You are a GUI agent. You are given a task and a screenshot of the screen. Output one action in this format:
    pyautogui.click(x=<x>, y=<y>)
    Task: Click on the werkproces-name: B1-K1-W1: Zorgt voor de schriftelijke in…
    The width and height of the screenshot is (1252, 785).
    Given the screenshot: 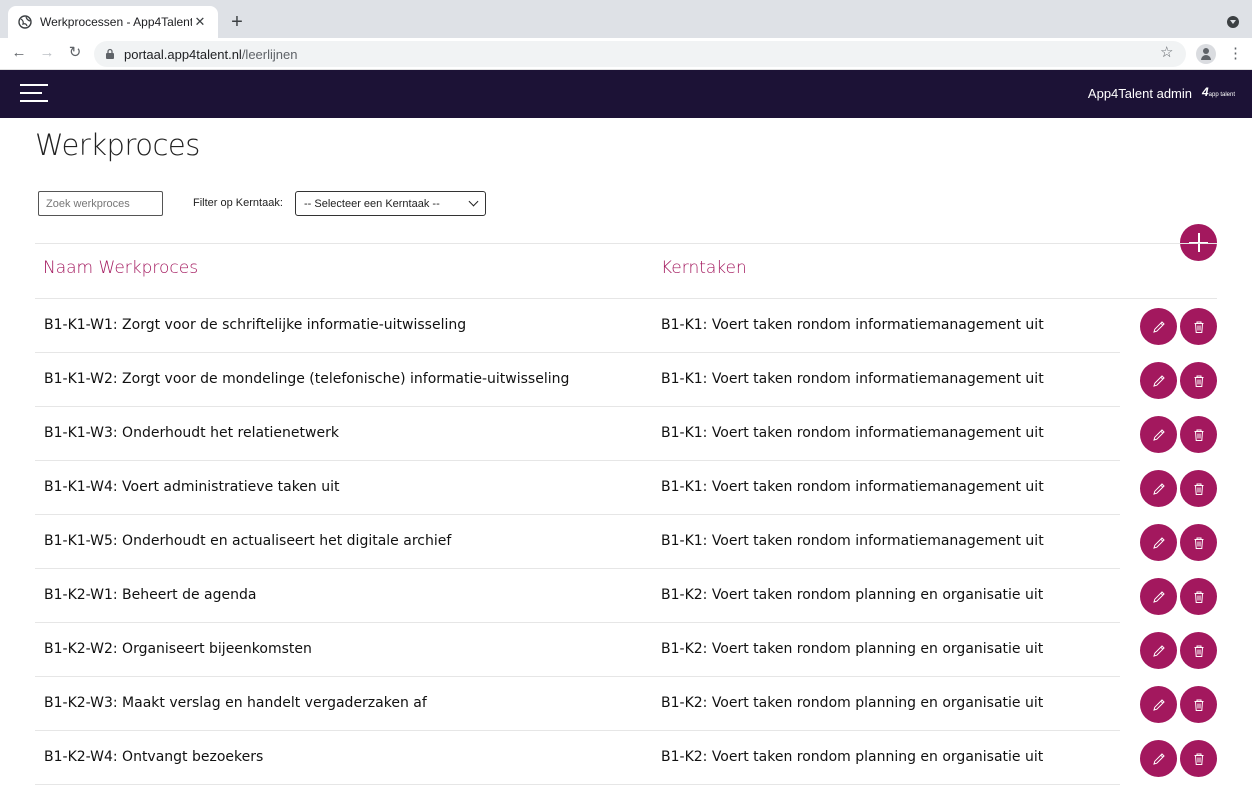 What is the action you would take?
    pyautogui.click(x=255, y=325)
    